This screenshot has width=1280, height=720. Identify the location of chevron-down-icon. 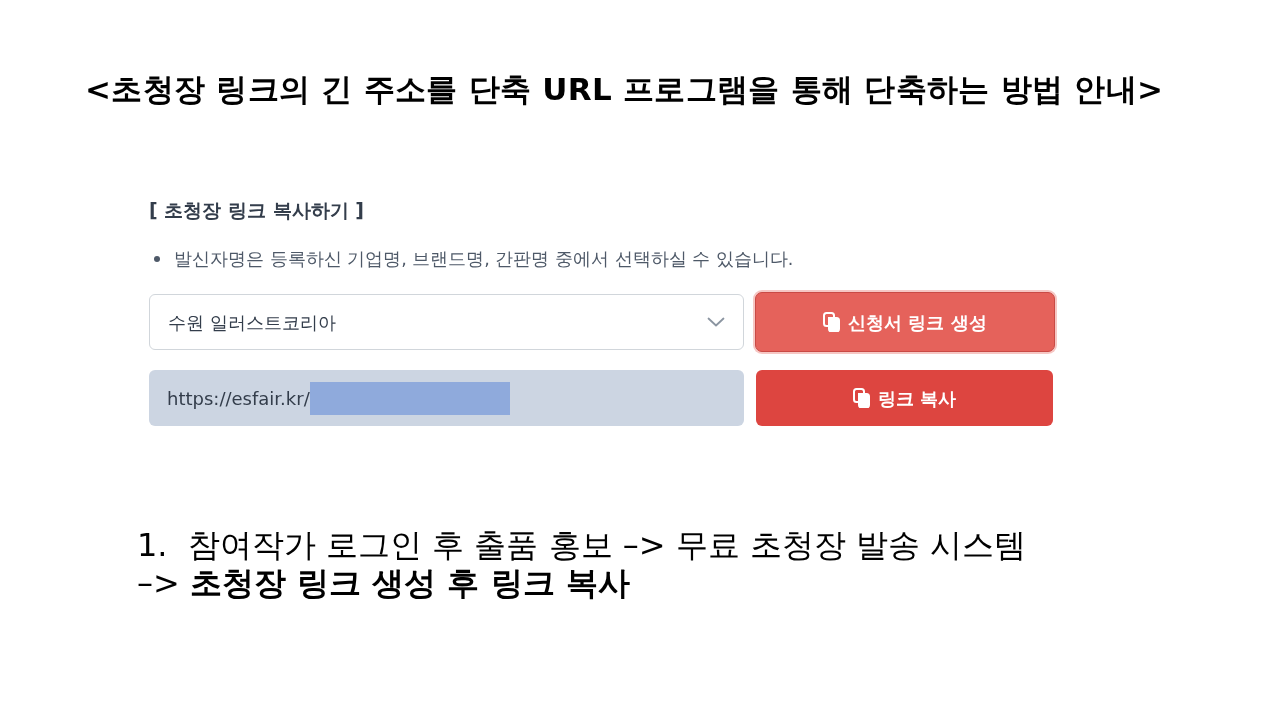
(716, 322).